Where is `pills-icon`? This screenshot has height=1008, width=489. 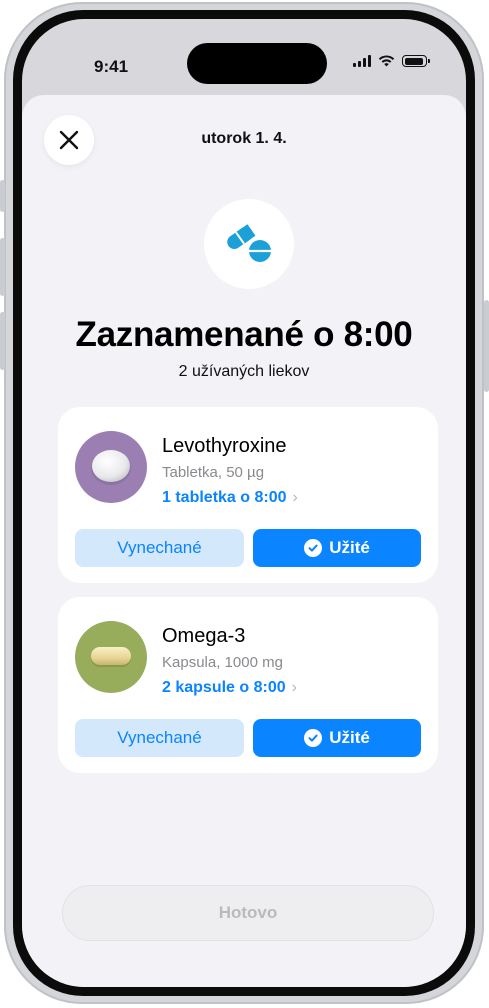 pills-icon is located at coordinates (249, 243).